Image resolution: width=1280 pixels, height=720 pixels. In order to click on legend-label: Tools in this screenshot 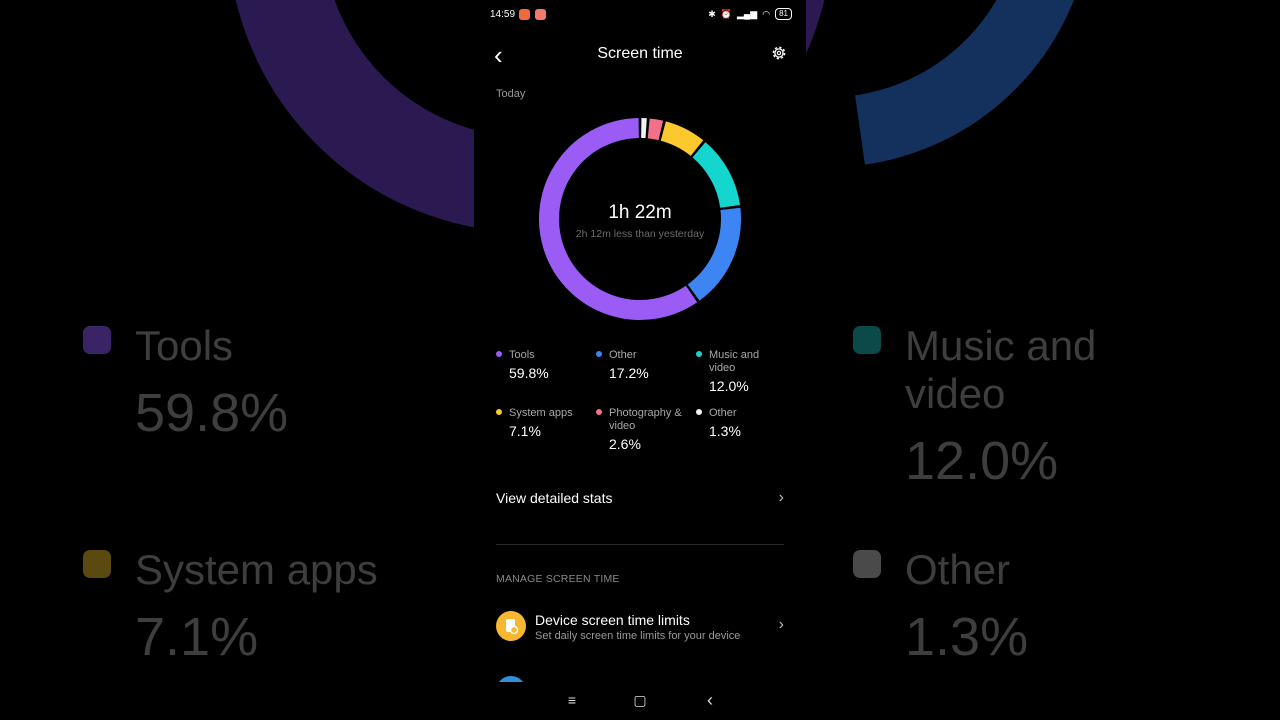, I will do `click(522, 355)`.